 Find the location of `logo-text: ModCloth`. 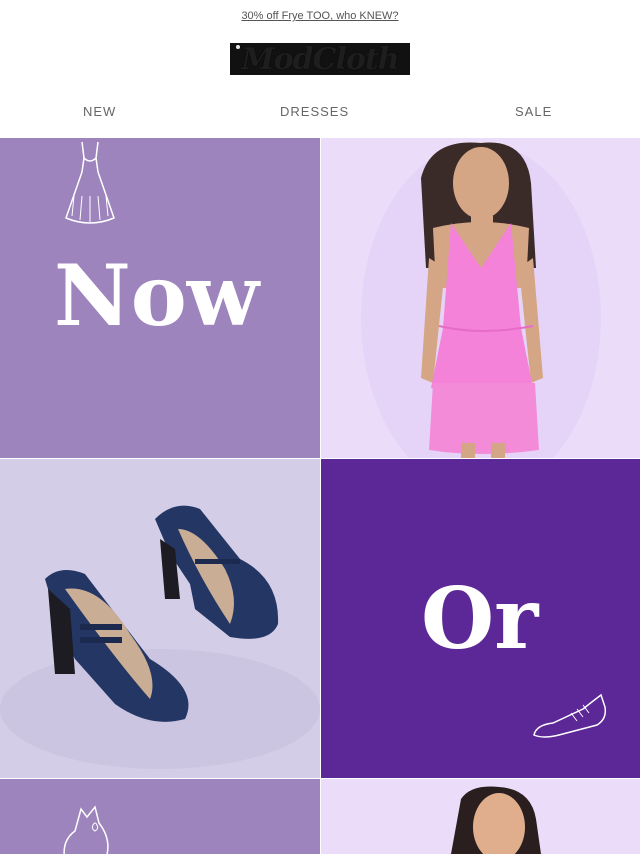

logo-text: ModCloth is located at coordinates (320, 59).